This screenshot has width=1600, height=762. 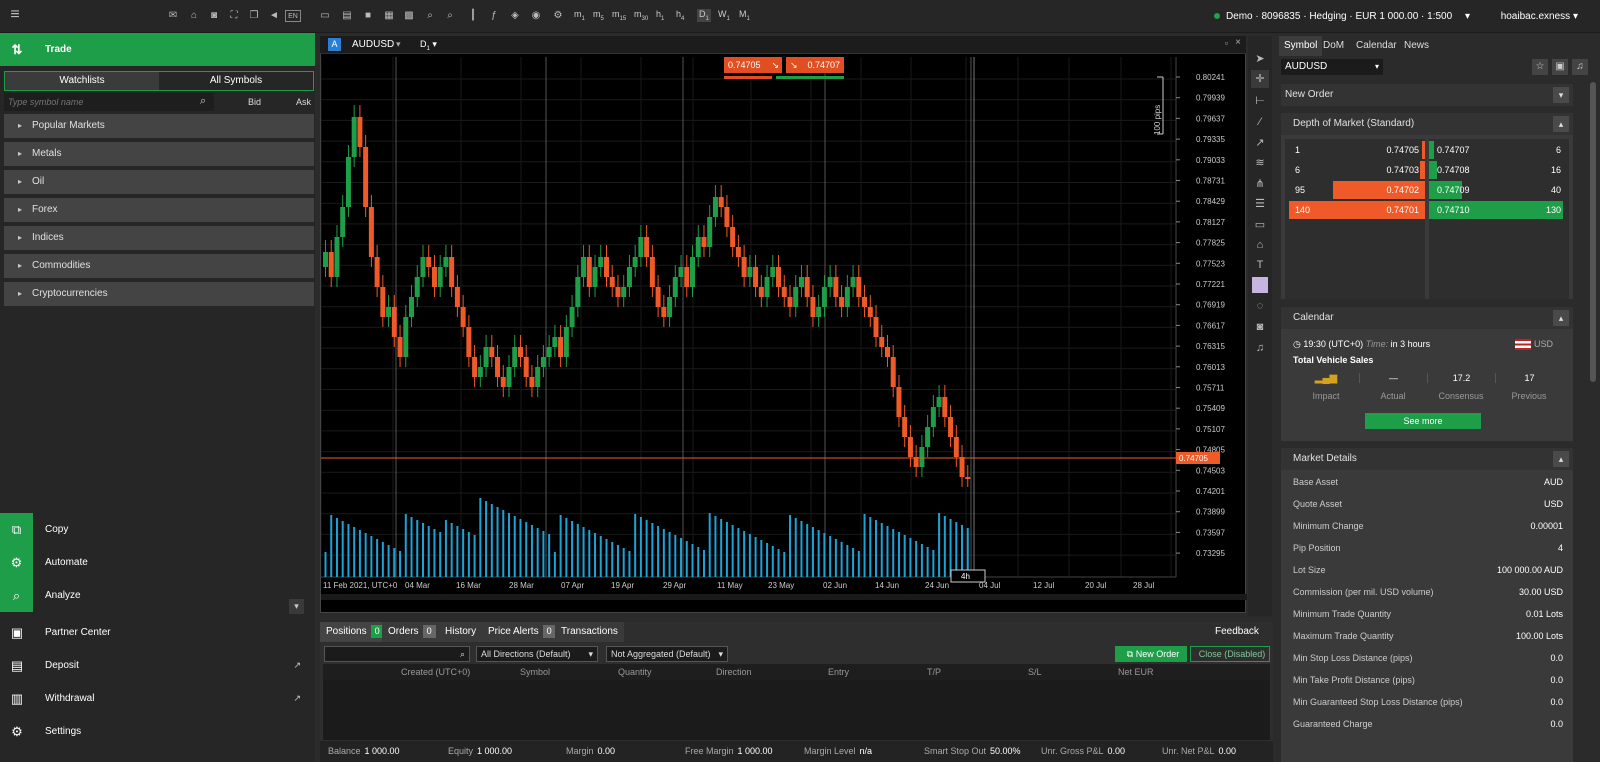 What do you see at coordinates (1260, 143) in the screenshot?
I see `ray-icon: ↗` at bounding box center [1260, 143].